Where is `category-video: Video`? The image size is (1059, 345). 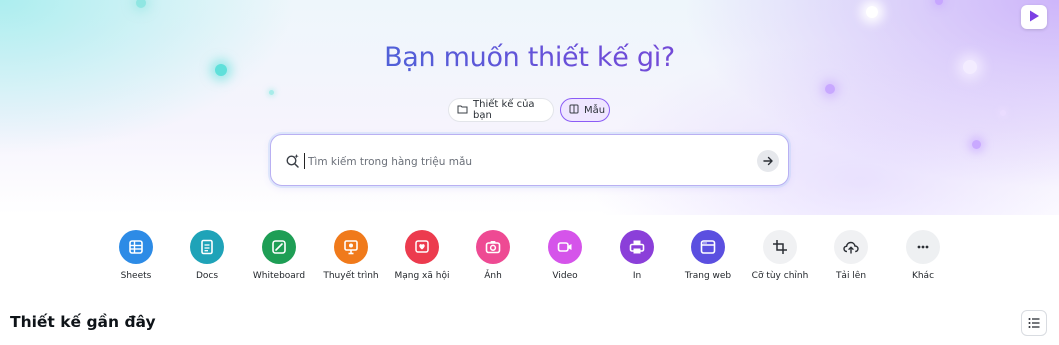
category-video: Video is located at coordinates (565, 255).